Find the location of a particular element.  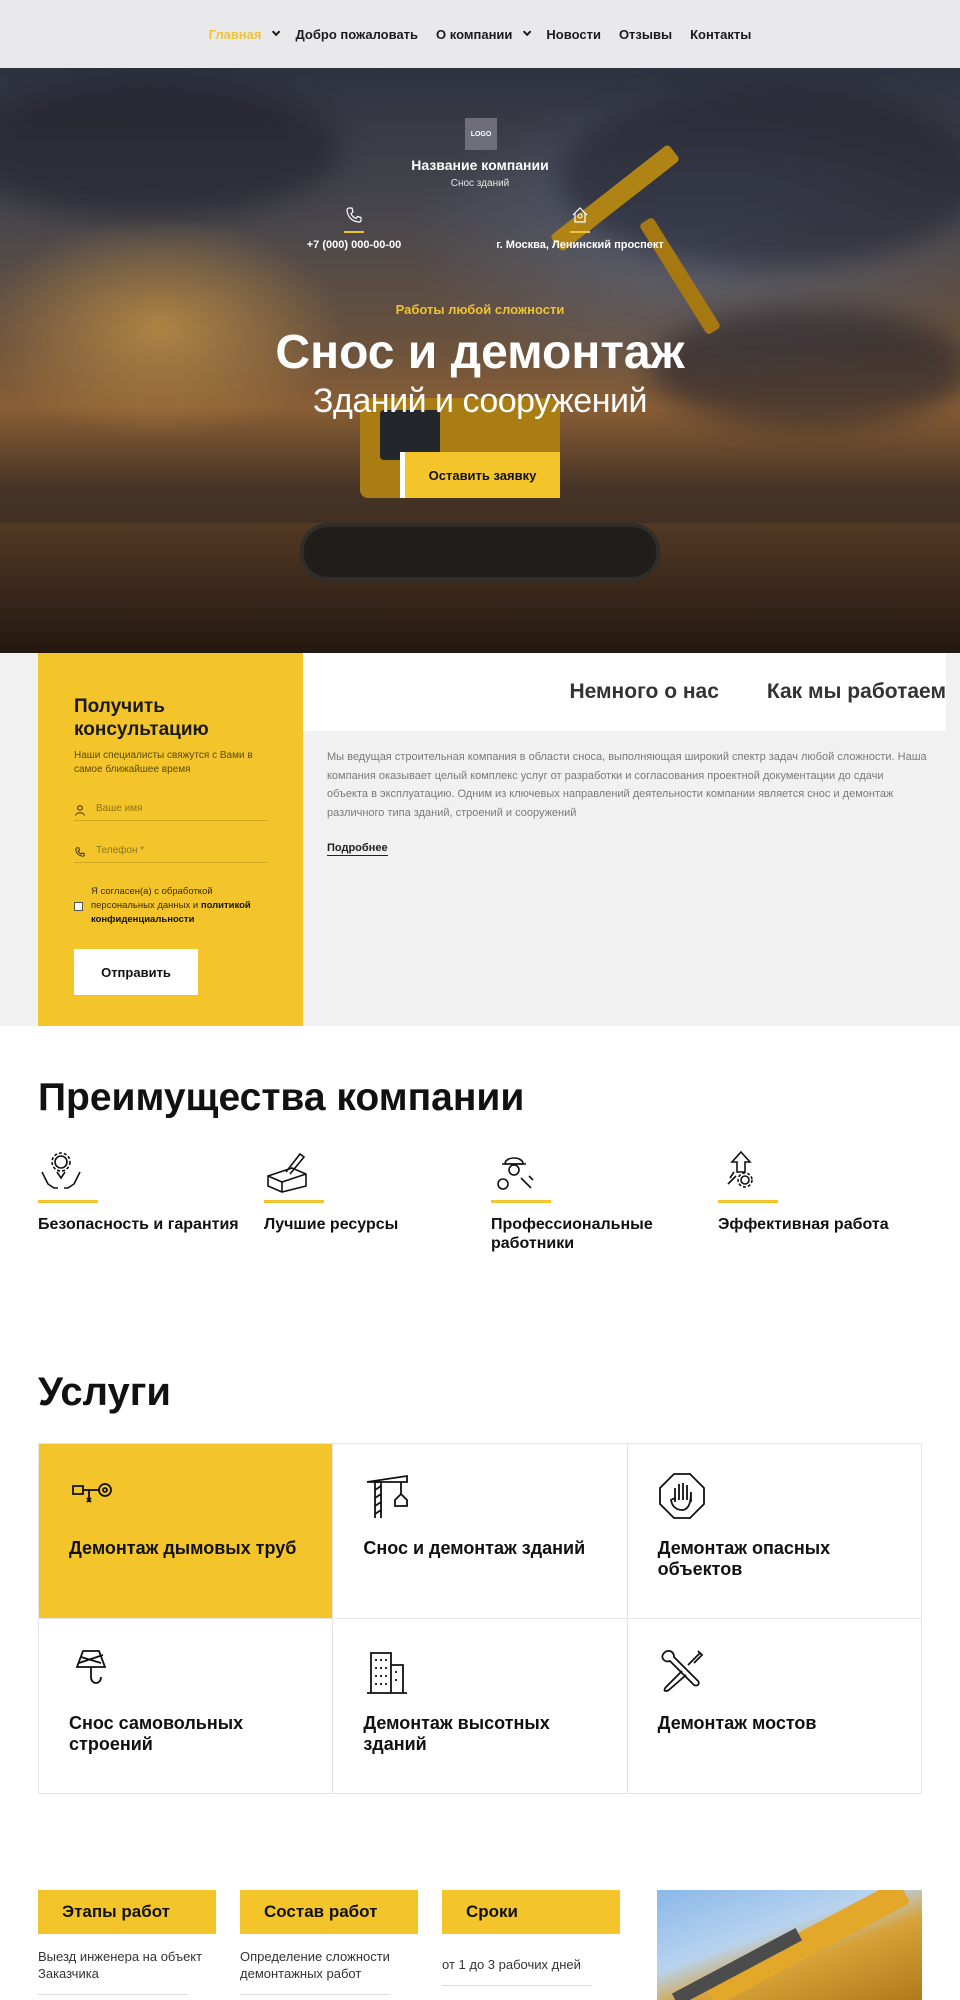

service-card: Демонтаж дымовых труб is located at coordinates (186, 1531).